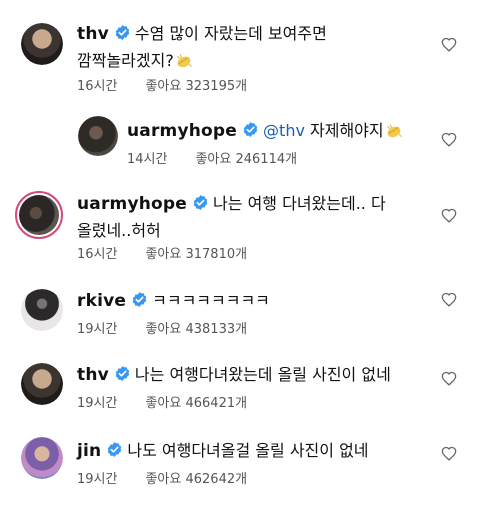 This screenshot has width=480, height=505. I want to click on likes-count: 좋아요 317810개, so click(196, 254).